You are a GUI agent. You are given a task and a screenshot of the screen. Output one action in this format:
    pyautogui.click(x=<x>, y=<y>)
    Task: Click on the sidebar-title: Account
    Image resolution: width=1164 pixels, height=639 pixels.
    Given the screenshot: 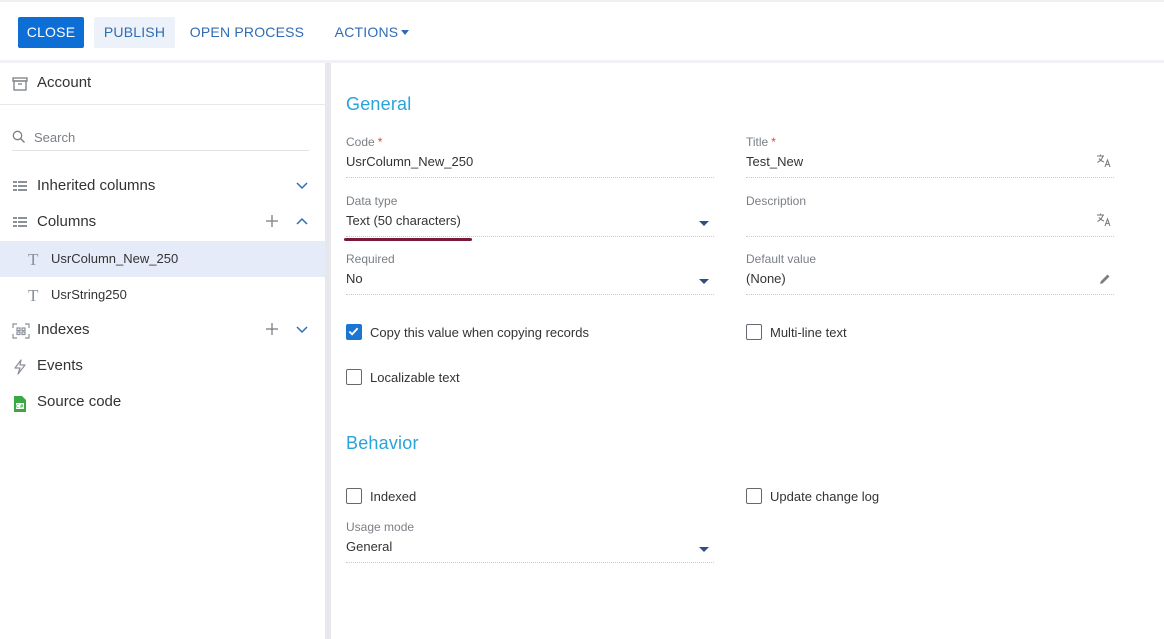 What is the action you would take?
    pyautogui.click(x=64, y=82)
    